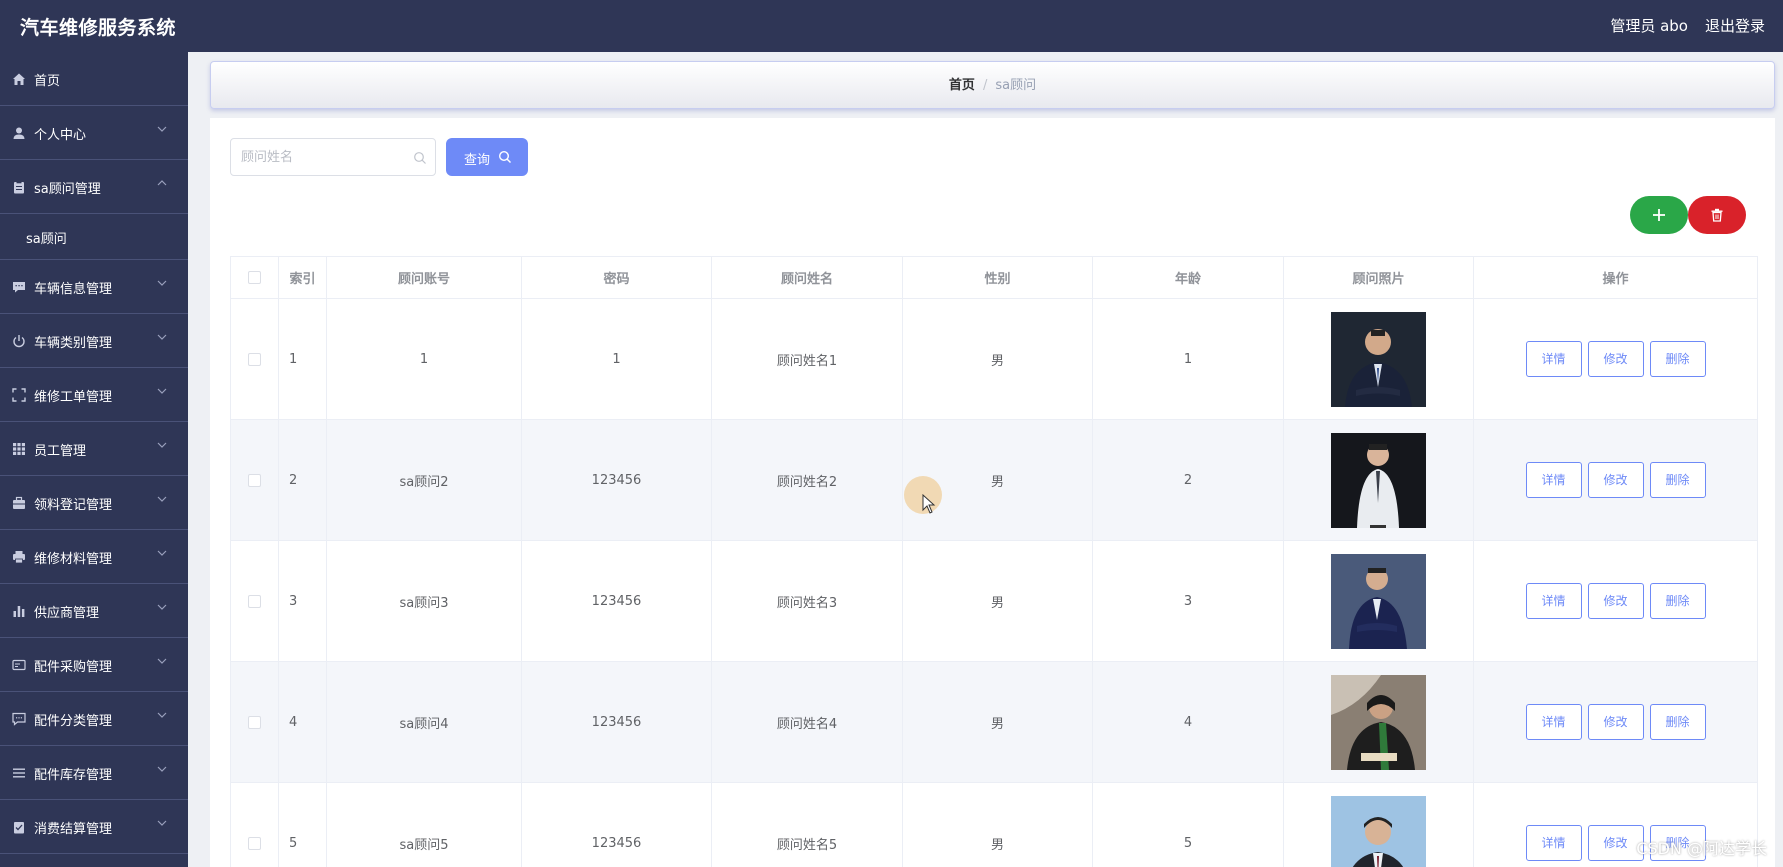 This screenshot has height=867, width=1783. I want to click on sidebar-item-employee: 员工管理, so click(94, 449).